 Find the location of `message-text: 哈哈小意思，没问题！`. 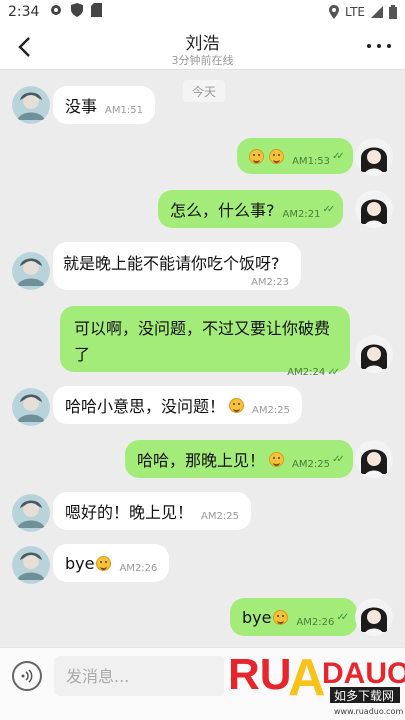

message-text: 哈哈小意思，没问题！ is located at coordinates (145, 406).